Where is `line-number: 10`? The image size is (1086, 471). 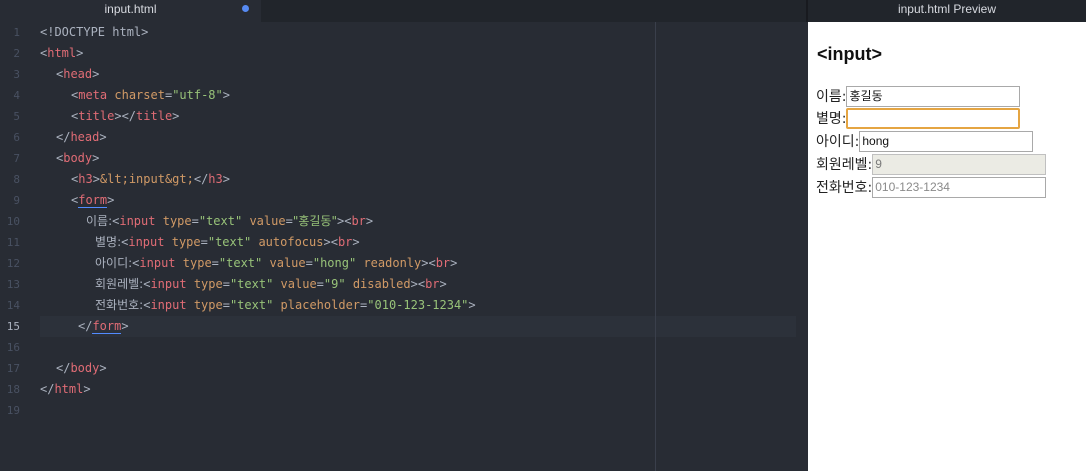 line-number: 10 is located at coordinates (13, 221).